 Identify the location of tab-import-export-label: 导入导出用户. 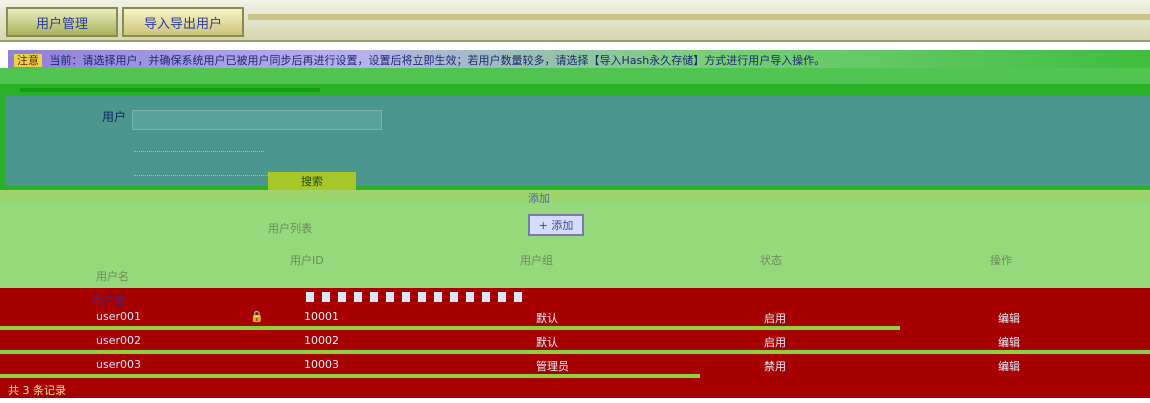
(182, 24).